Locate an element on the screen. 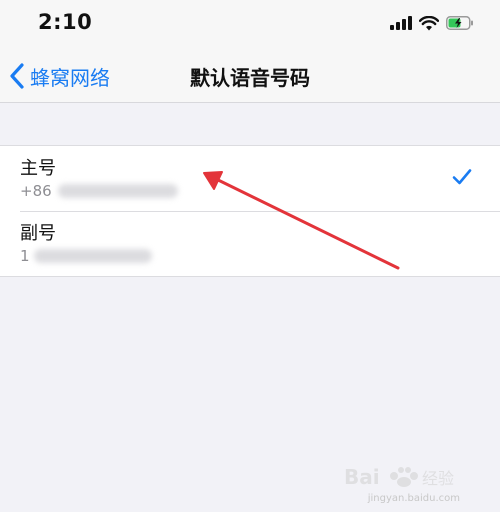 The image size is (500, 512). wifi-icon is located at coordinates (429, 22).